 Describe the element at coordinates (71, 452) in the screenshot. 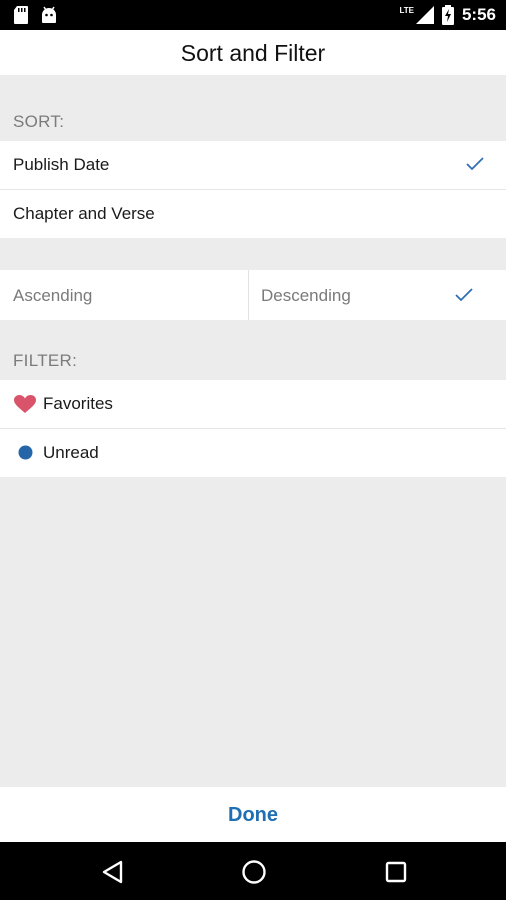

I see `filter-option-label: Unread` at that location.